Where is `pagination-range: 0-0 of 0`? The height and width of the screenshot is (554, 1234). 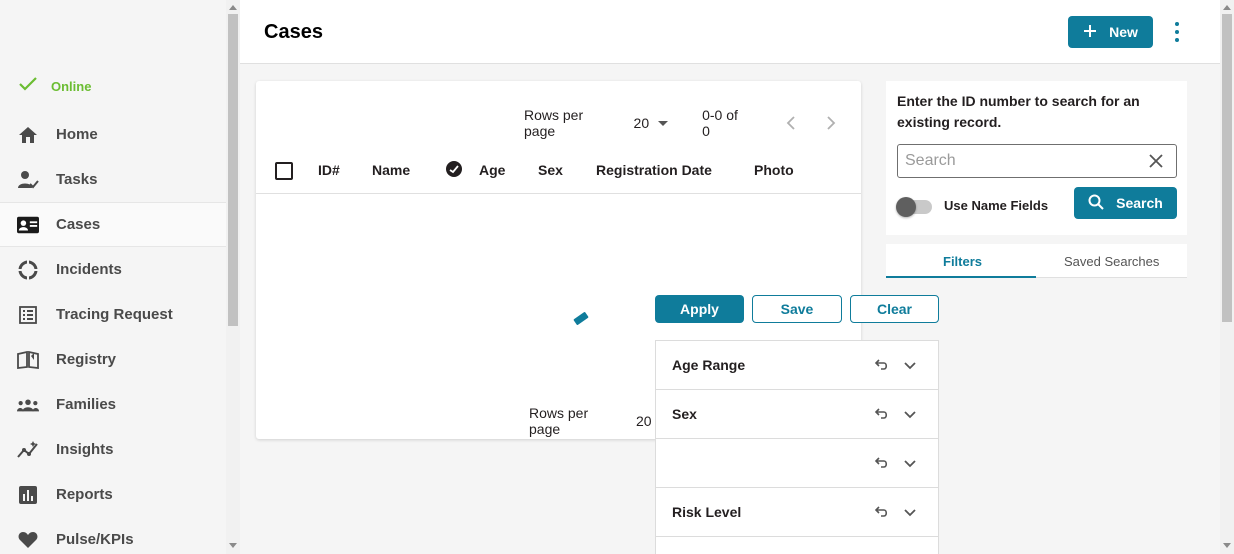
pagination-range: 0-0 of 0 is located at coordinates (720, 123).